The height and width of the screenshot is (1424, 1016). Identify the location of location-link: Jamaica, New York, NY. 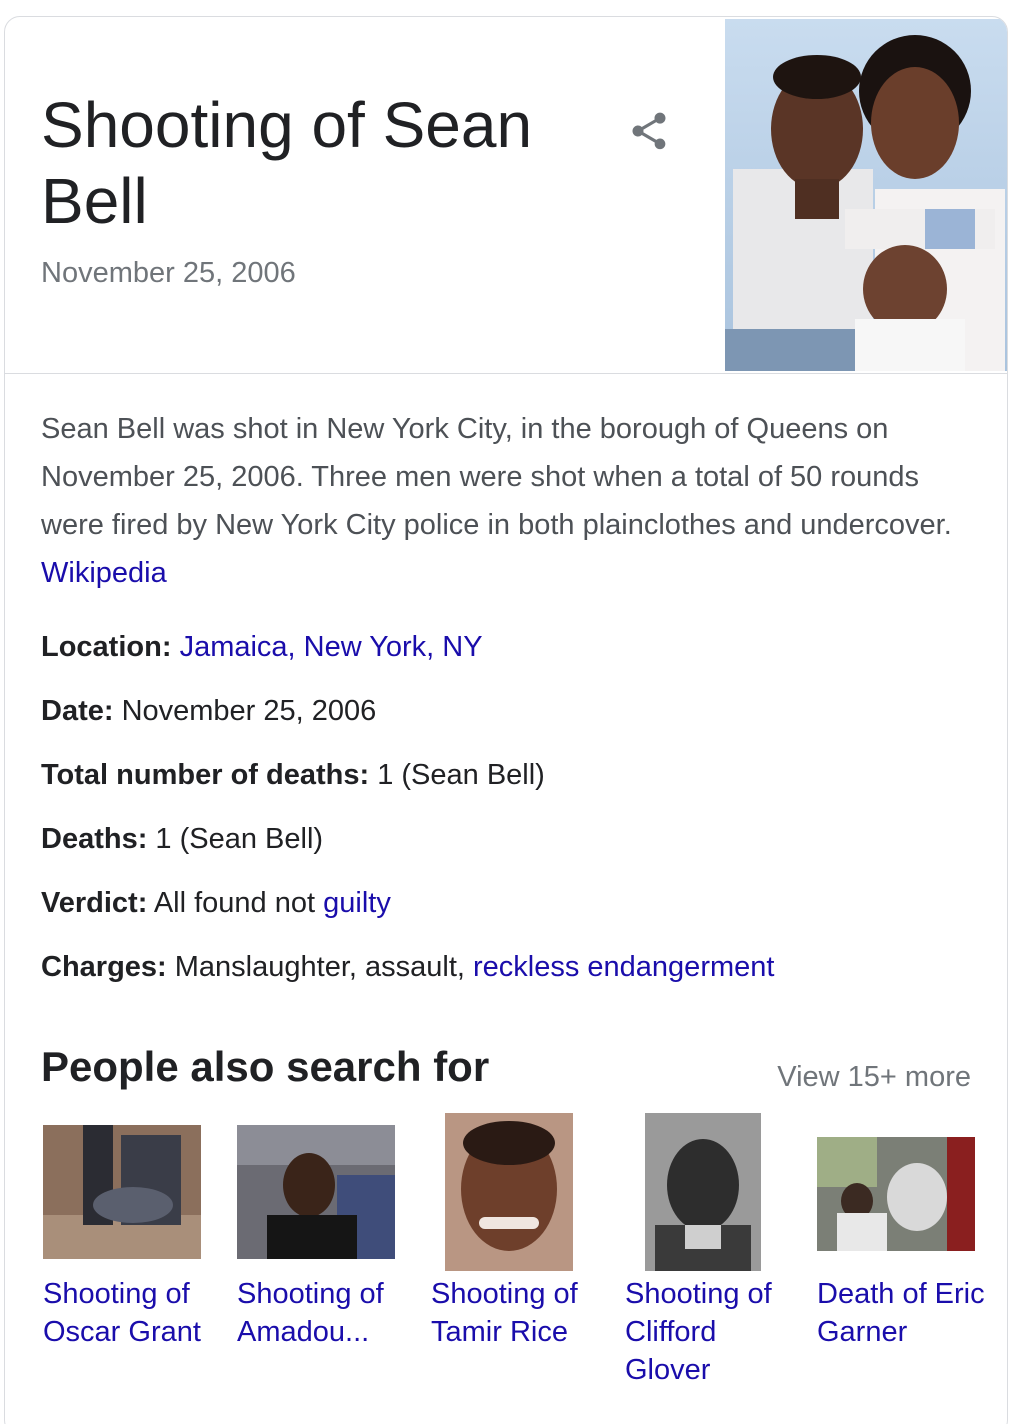
(331, 647).